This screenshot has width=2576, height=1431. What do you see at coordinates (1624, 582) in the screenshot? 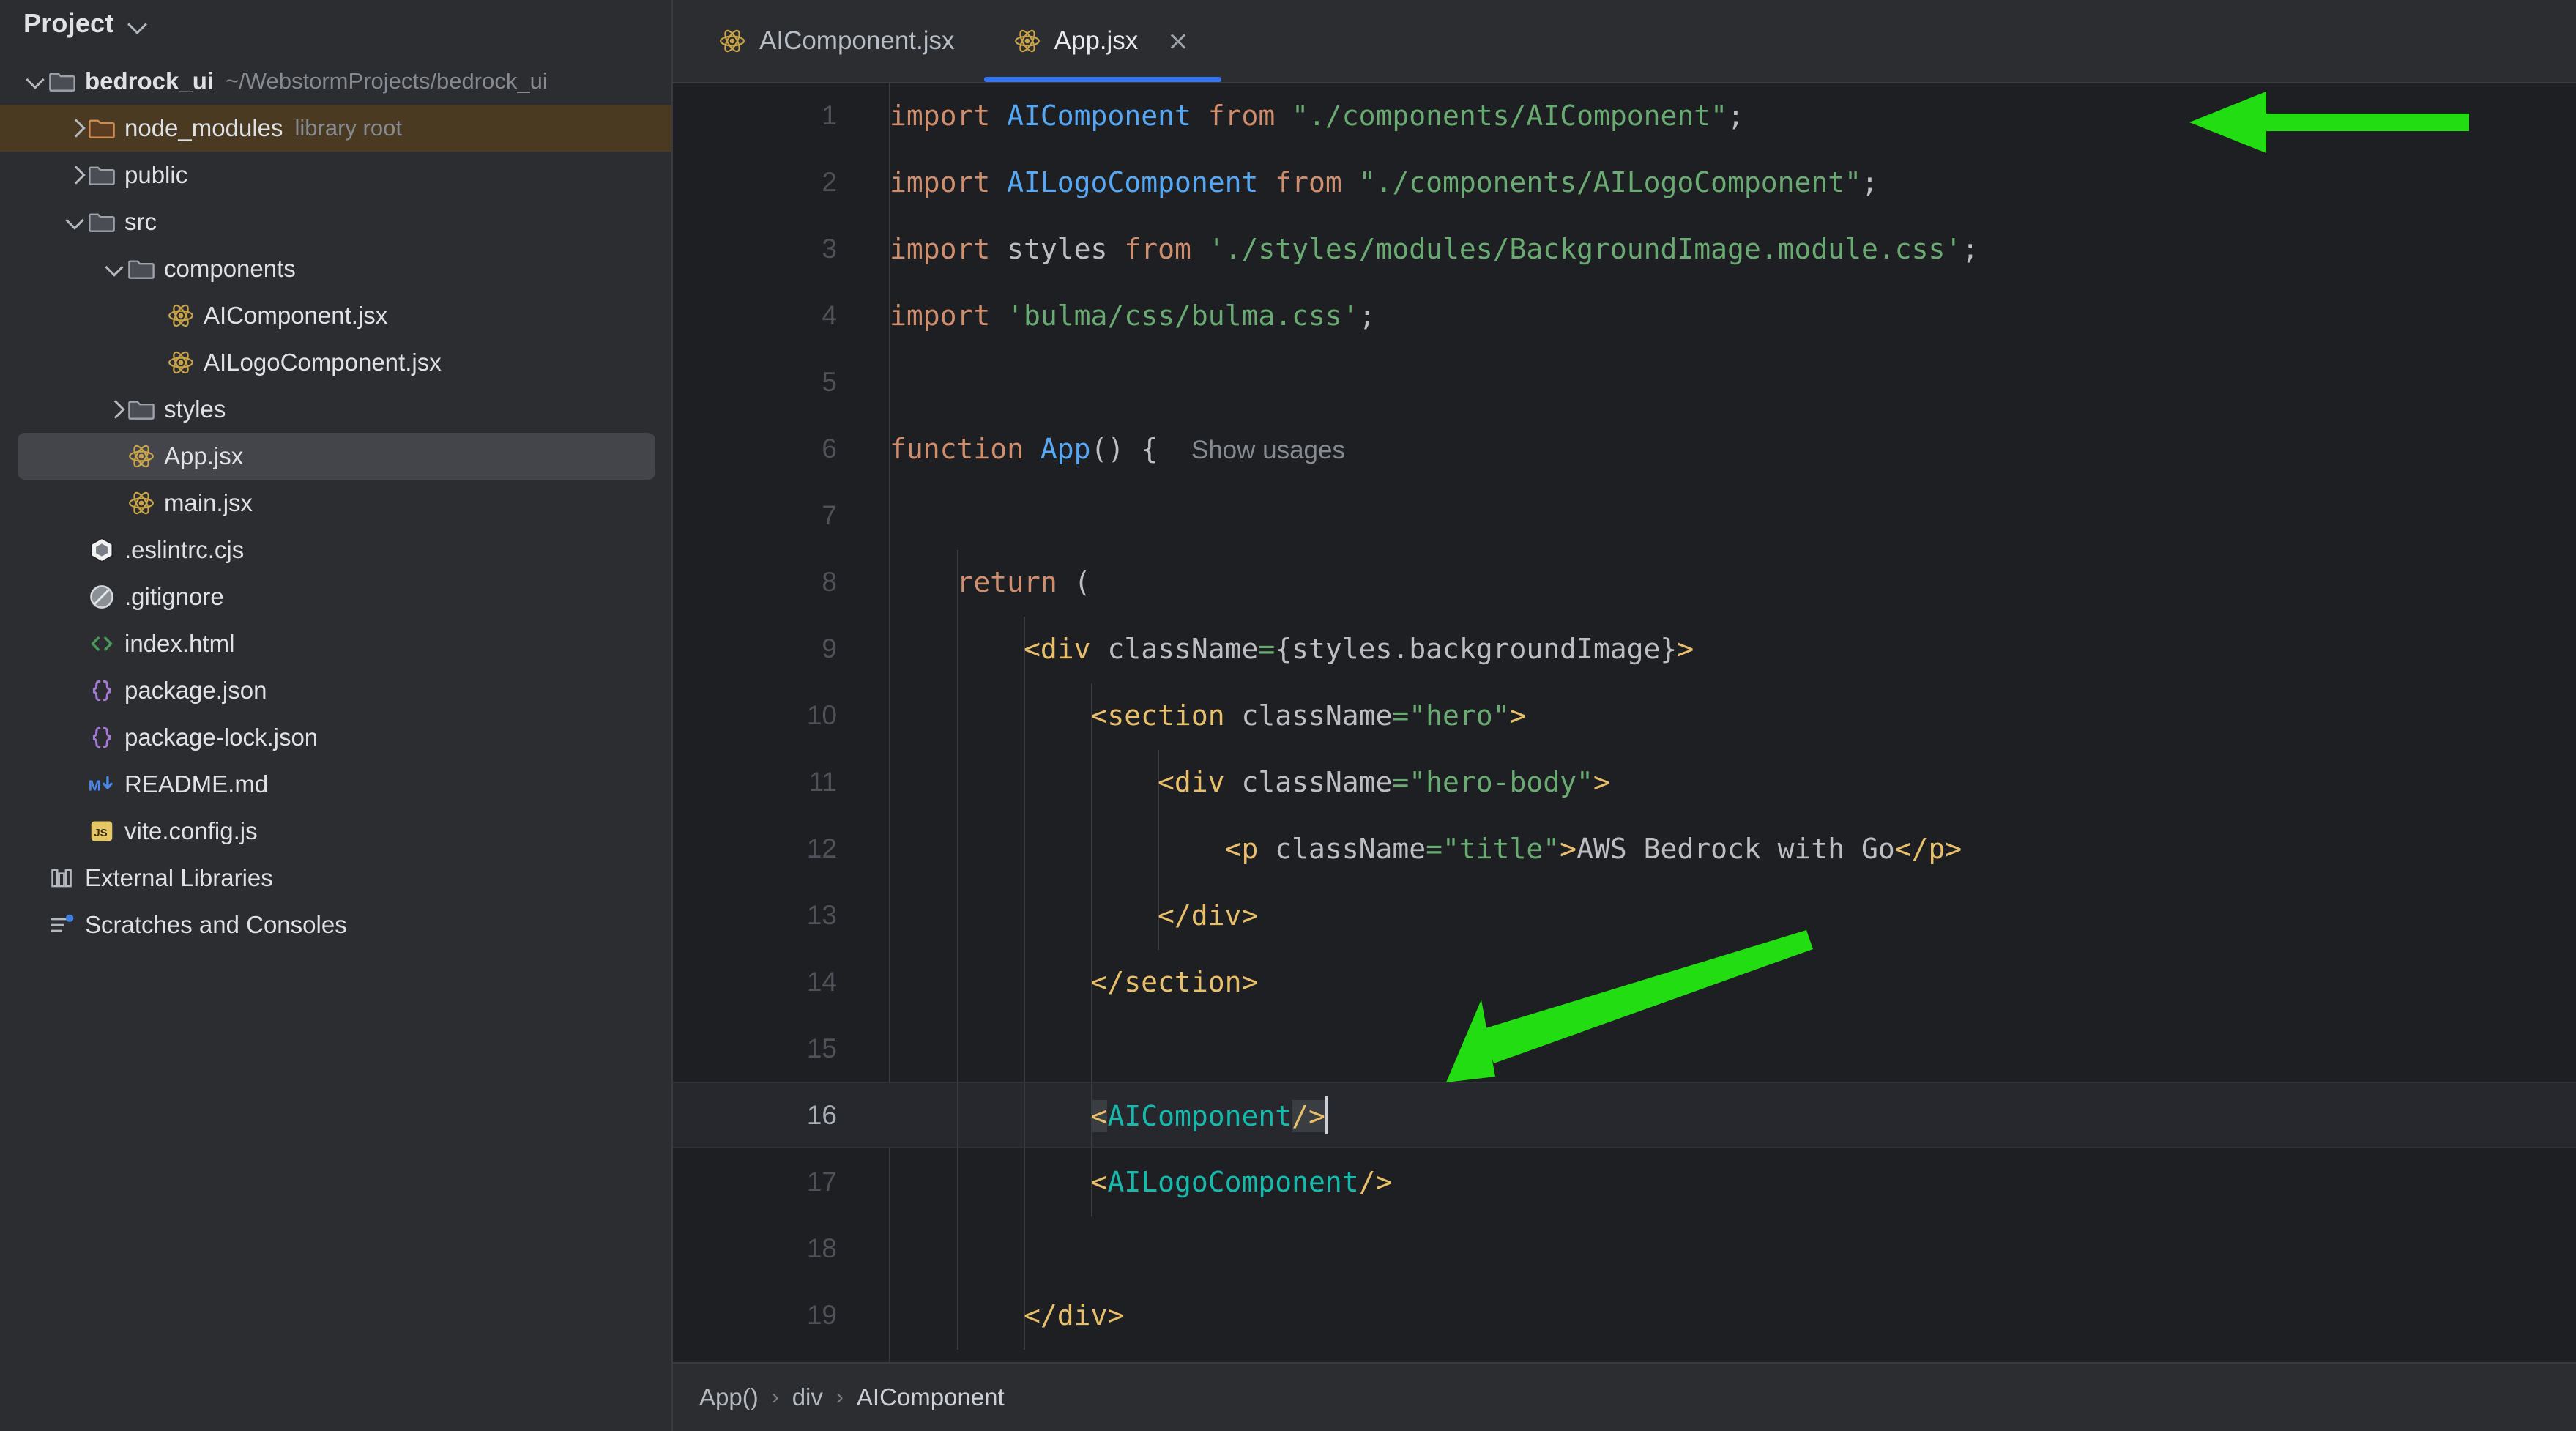
I see `code-line-8: 8 return (` at bounding box center [1624, 582].